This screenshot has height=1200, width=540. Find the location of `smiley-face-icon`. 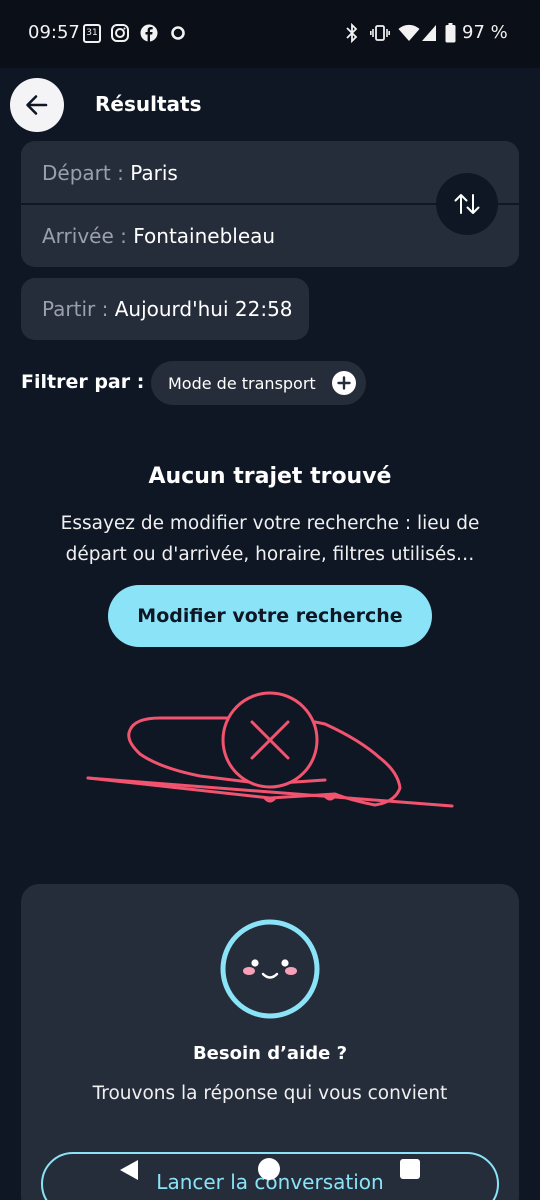

smiley-face-icon is located at coordinates (270, 969).